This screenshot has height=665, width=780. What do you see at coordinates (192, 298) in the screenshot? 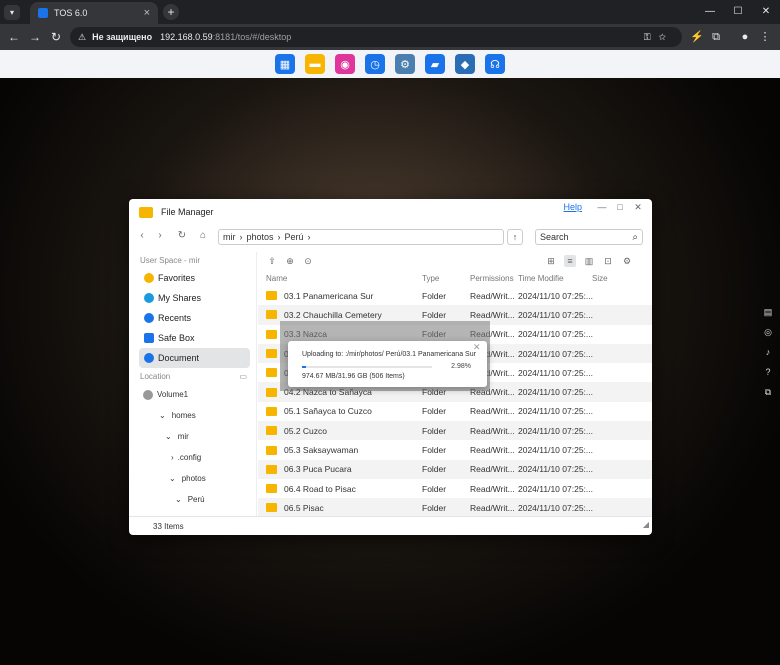
I see `sidebar-item-my-shares: My Shares` at bounding box center [192, 298].